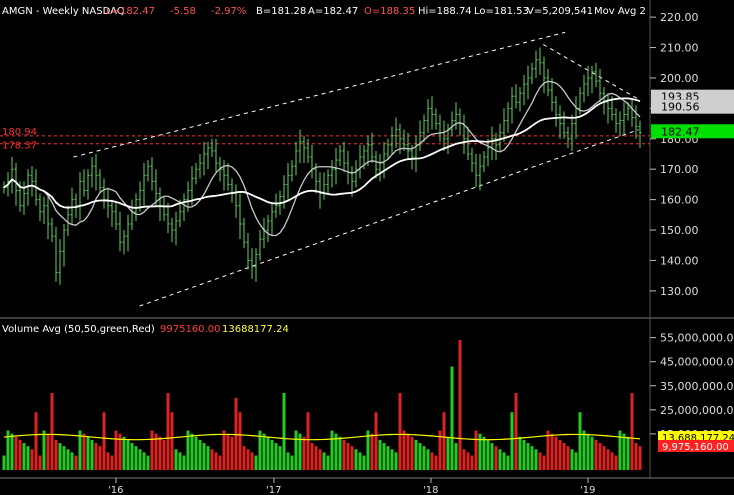 This screenshot has height=495, width=734. Describe the element at coordinates (697, 410) in the screenshot. I see `volume-tick-label: 25,000,000.00` at that location.